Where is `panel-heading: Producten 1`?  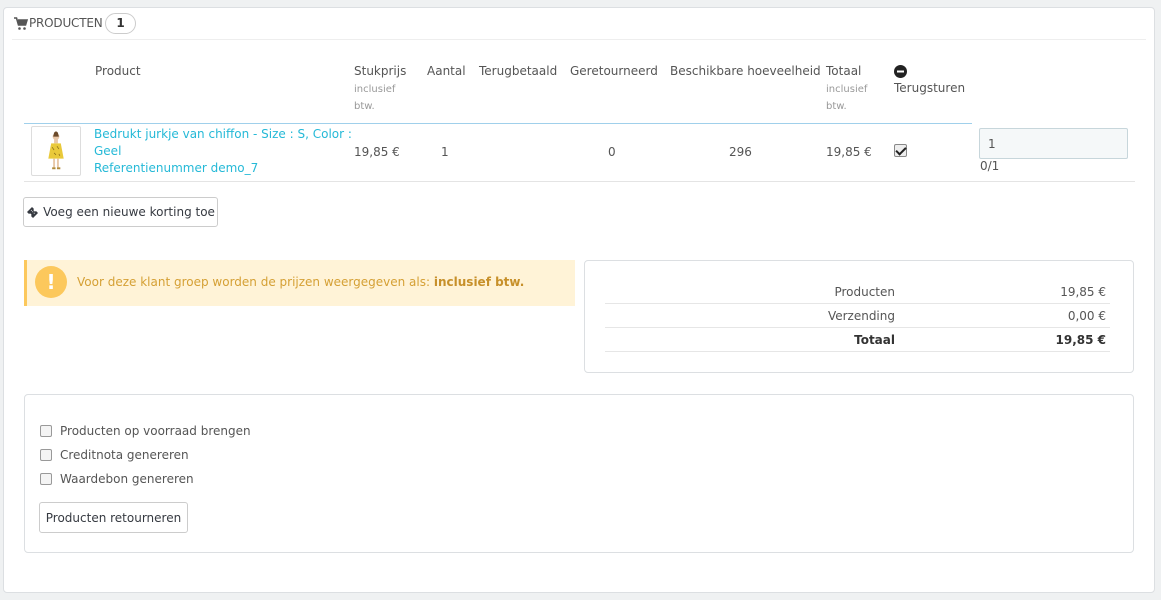 panel-heading: Producten 1 is located at coordinates (579, 24).